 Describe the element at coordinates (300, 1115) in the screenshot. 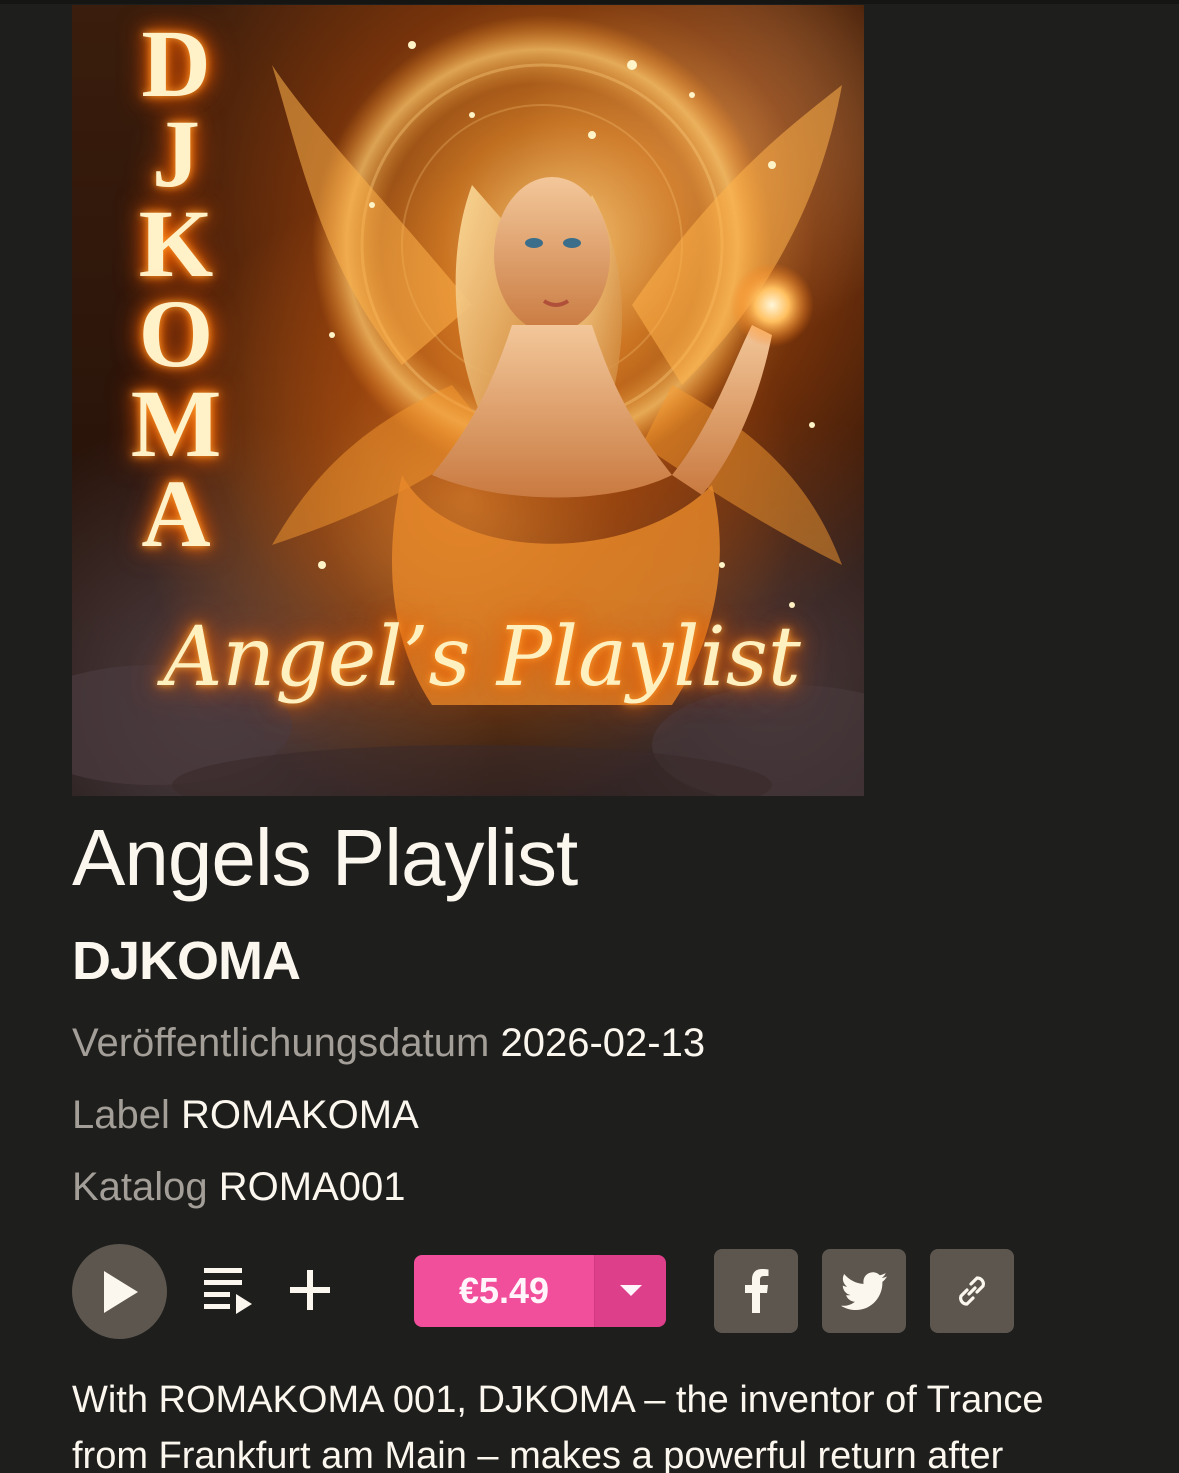

I see `label-value: ROMAKOMA` at that location.